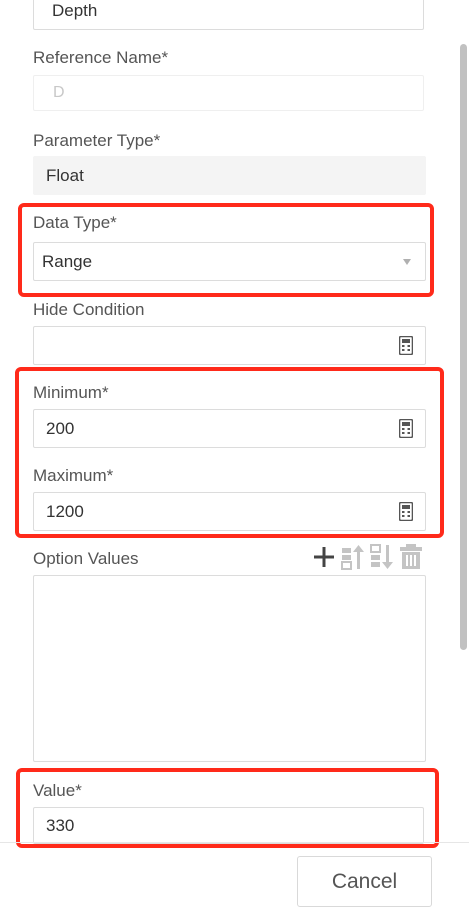 This screenshot has height=917, width=469. Describe the element at coordinates (228, 93) in the screenshot. I see `reference-name-input: D` at that location.